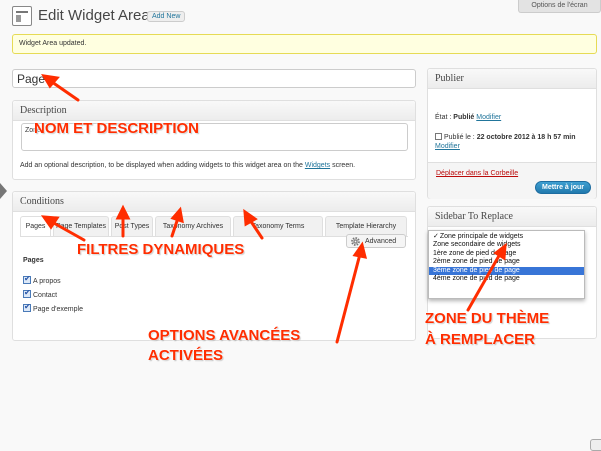 The width and height of the screenshot is (601, 451). Describe the element at coordinates (595, 445) in the screenshot. I see `sidebar-select-arrows` at that location.